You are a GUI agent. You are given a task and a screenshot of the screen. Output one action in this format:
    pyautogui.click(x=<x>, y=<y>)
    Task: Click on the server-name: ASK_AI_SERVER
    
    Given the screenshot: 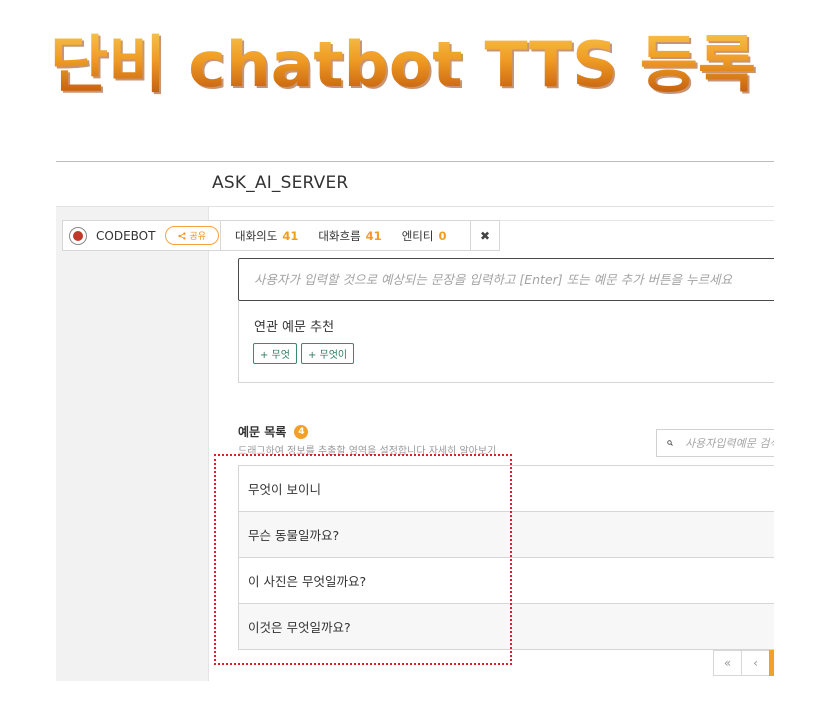 What is the action you would take?
    pyautogui.click(x=280, y=183)
    